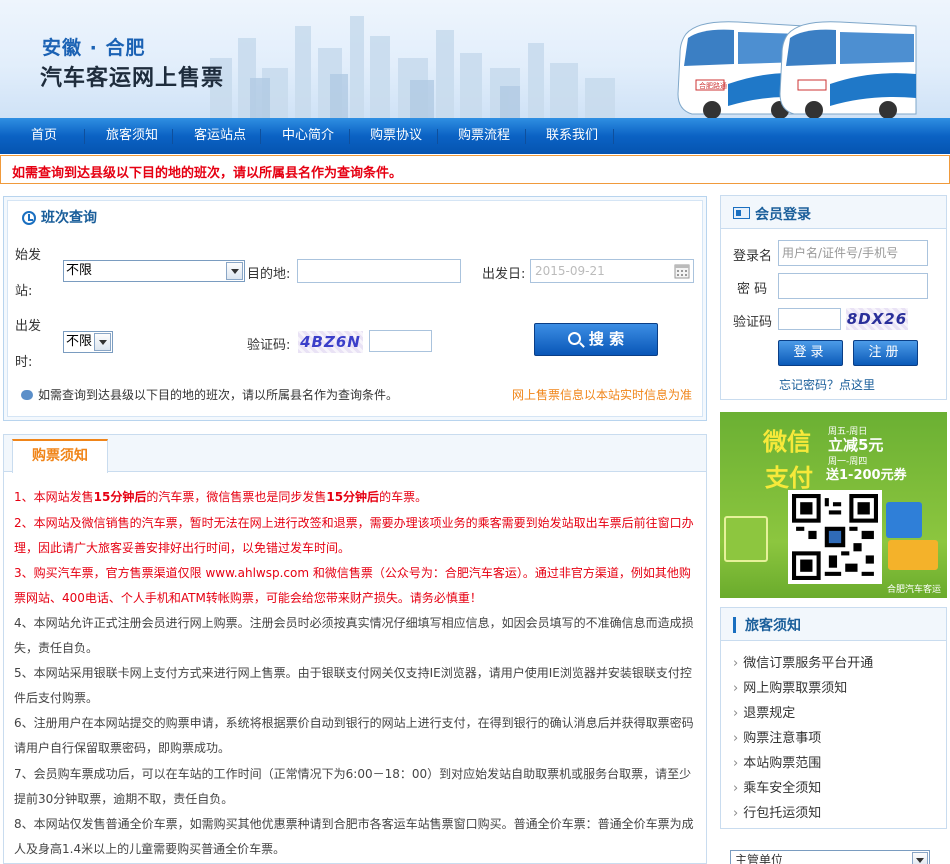  What do you see at coordinates (848, 69) in the screenshot?
I see `bus-image` at bounding box center [848, 69].